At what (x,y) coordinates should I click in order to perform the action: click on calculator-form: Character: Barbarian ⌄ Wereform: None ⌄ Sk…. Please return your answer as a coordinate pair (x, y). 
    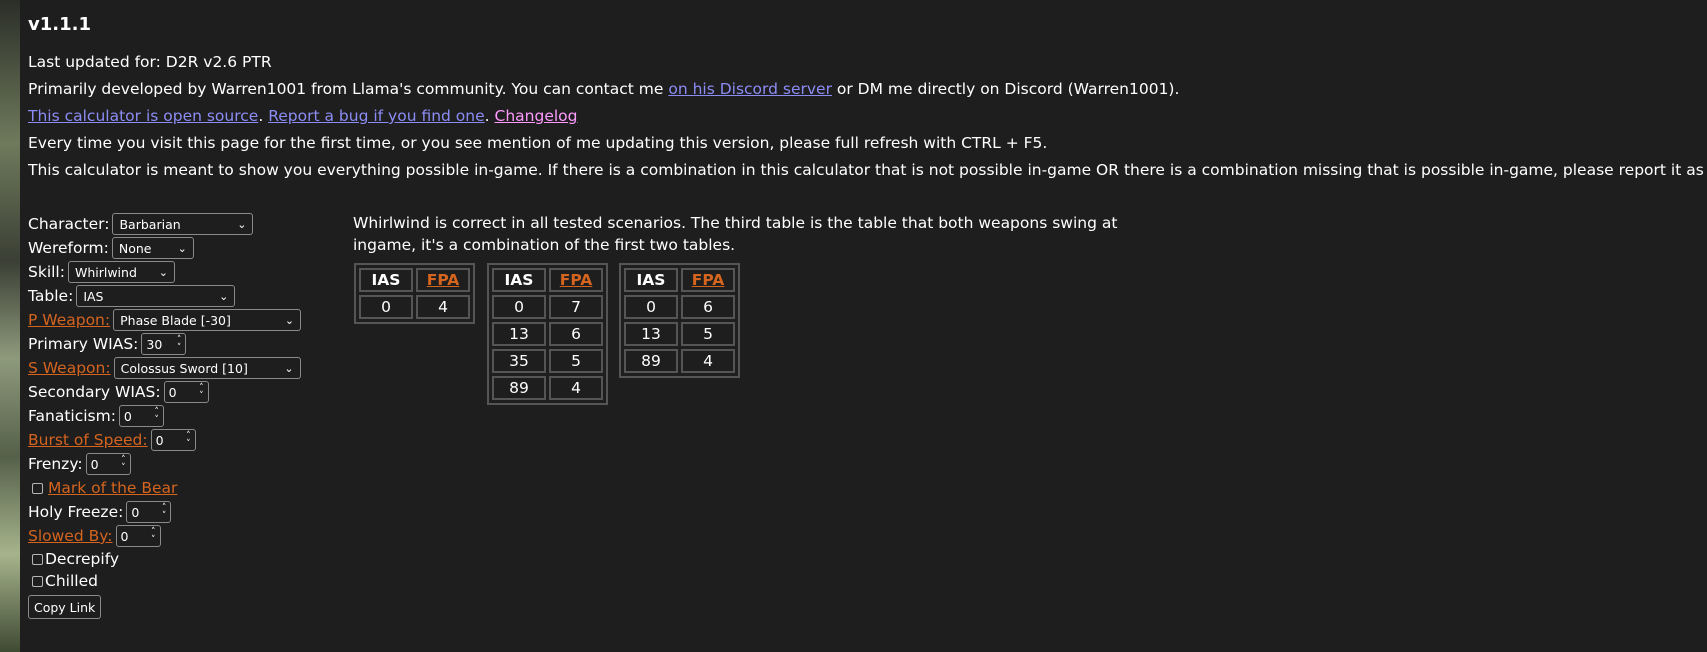
    Looking at the image, I should click on (165, 415).